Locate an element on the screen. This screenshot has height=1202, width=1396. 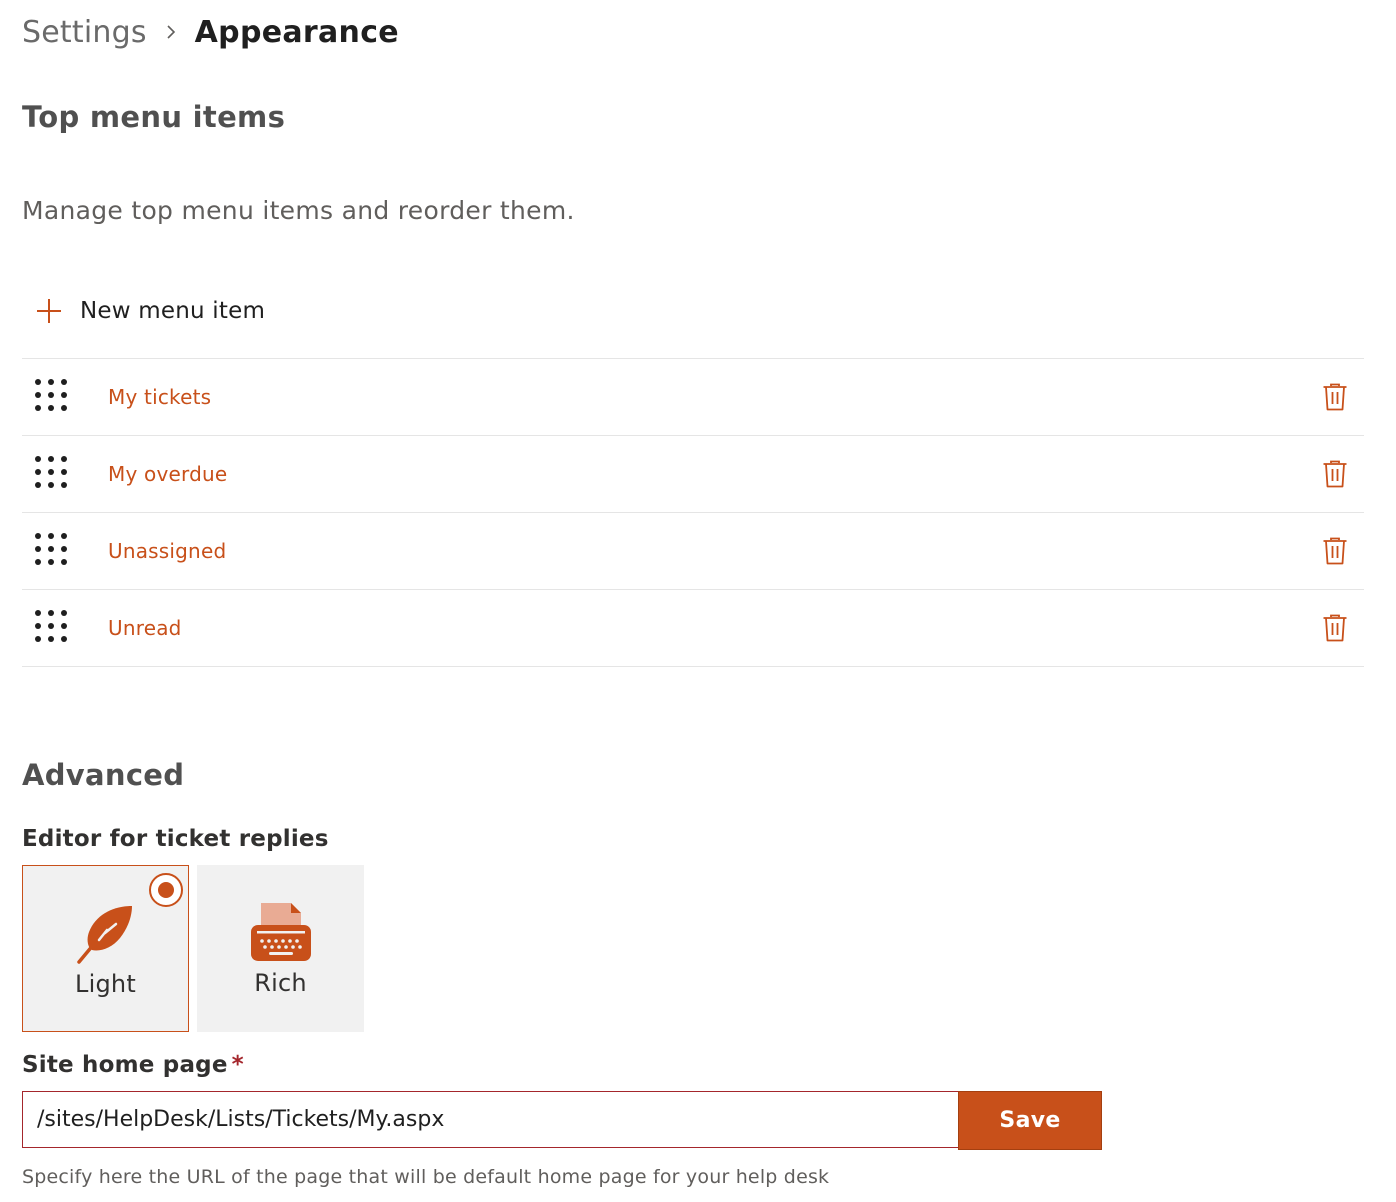
new-menu-item-label: New menu item is located at coordinates (173, 311).